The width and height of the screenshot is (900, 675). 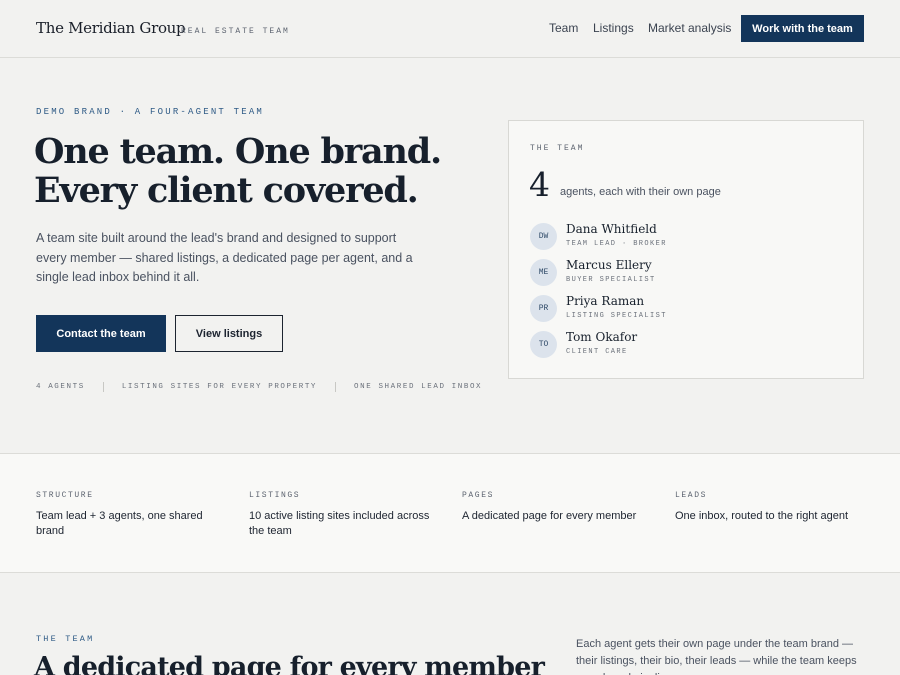 What do you see at coordinates (616, 244) in the screenshot?
I see `agent-role: TEAM LEAD · BROKER` at bounding box center [616, 244].